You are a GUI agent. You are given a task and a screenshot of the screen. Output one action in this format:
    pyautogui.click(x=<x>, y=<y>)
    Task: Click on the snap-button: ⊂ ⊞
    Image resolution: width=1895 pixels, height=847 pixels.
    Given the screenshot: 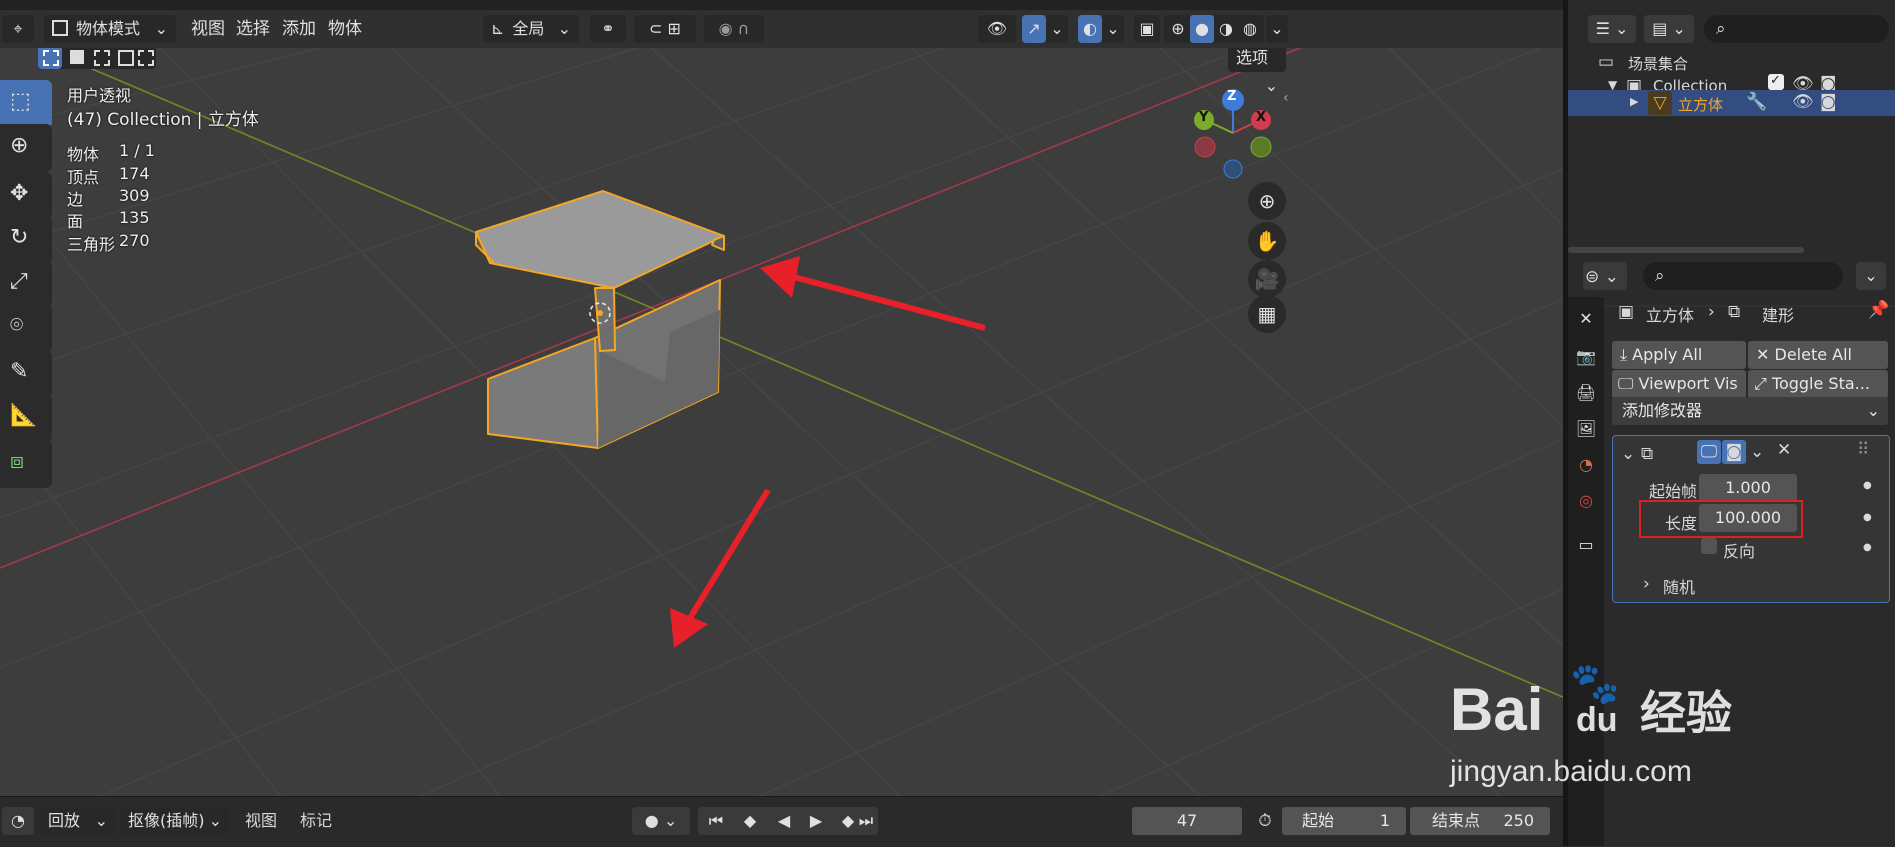 What is the action you would take?
    pyautogui.click(x=665, y=29)
    